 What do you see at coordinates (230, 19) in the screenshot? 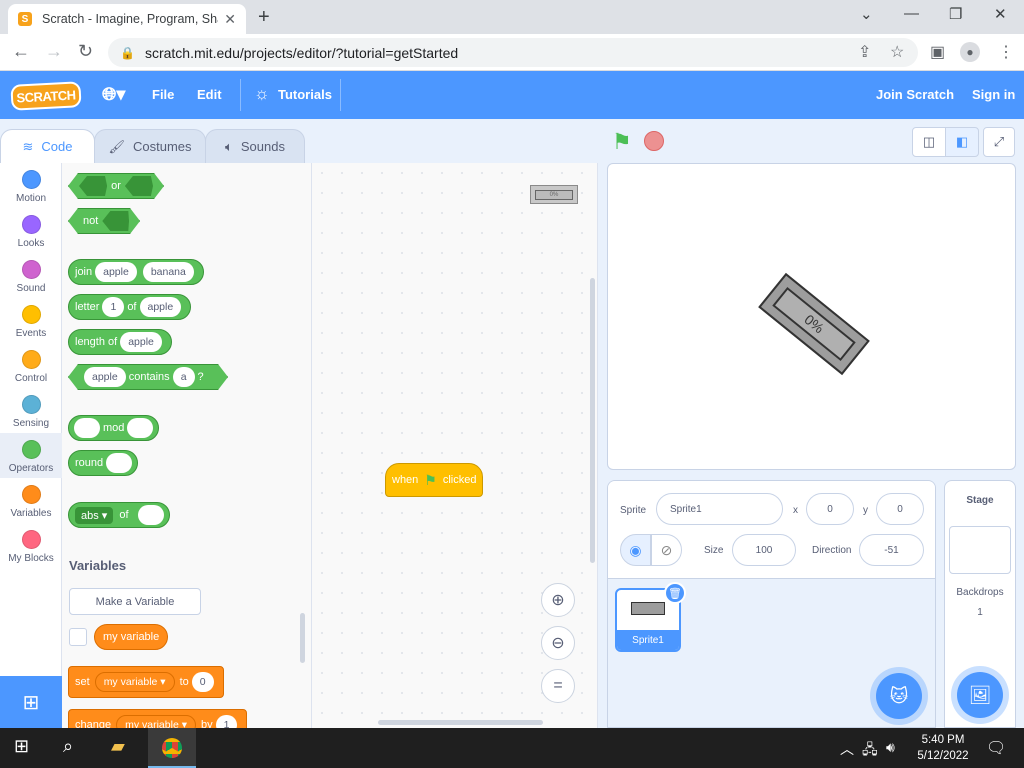
I see `close-tab-icon: ✕` at bounding box center [230, 19].